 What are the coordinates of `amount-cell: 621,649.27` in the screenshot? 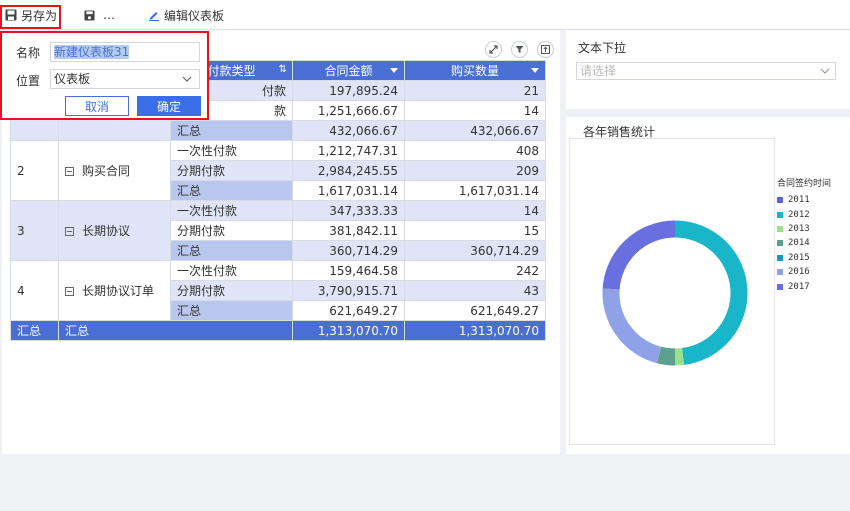 It's located at (348, 310).